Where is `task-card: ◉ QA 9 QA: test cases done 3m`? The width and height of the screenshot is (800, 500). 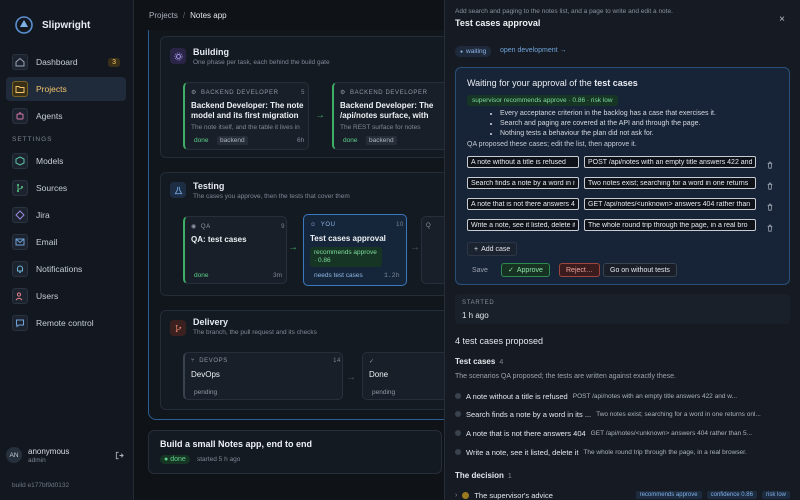 task-card: ◉ QA 9 QA: test cases done 3m is located at coordinates (235, 250).